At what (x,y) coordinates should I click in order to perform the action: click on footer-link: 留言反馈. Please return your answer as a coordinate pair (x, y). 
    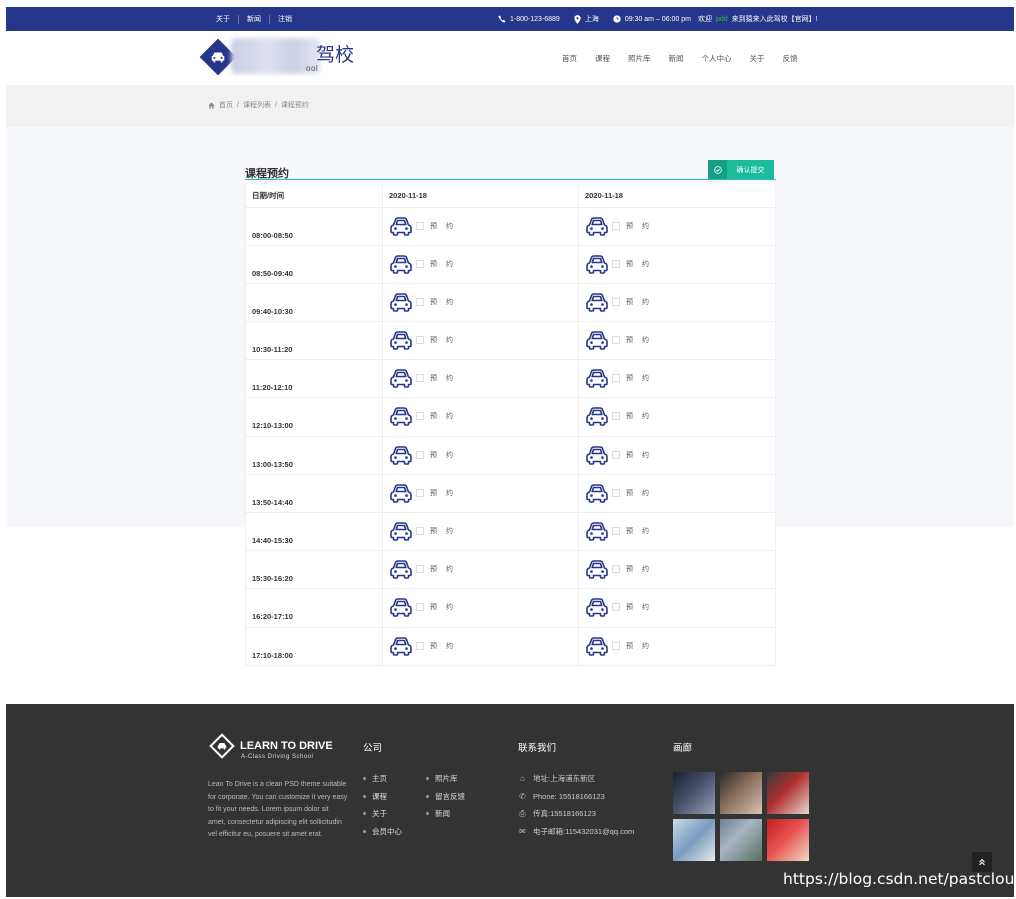
    Looking at the image, I should click on (445, 797).